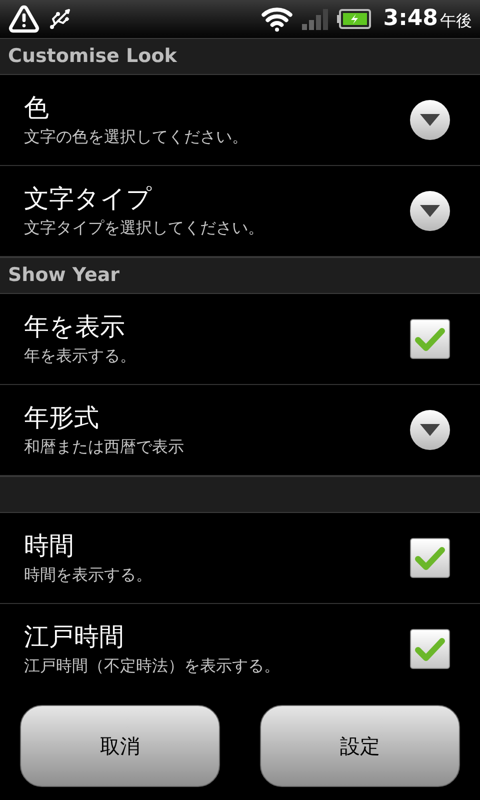 This screenshot has height=800, width=480. What do you see at coordinates (360, 746) in the screenshot?
I see `dialog-button: 設定` at bounding box center [360, 746].